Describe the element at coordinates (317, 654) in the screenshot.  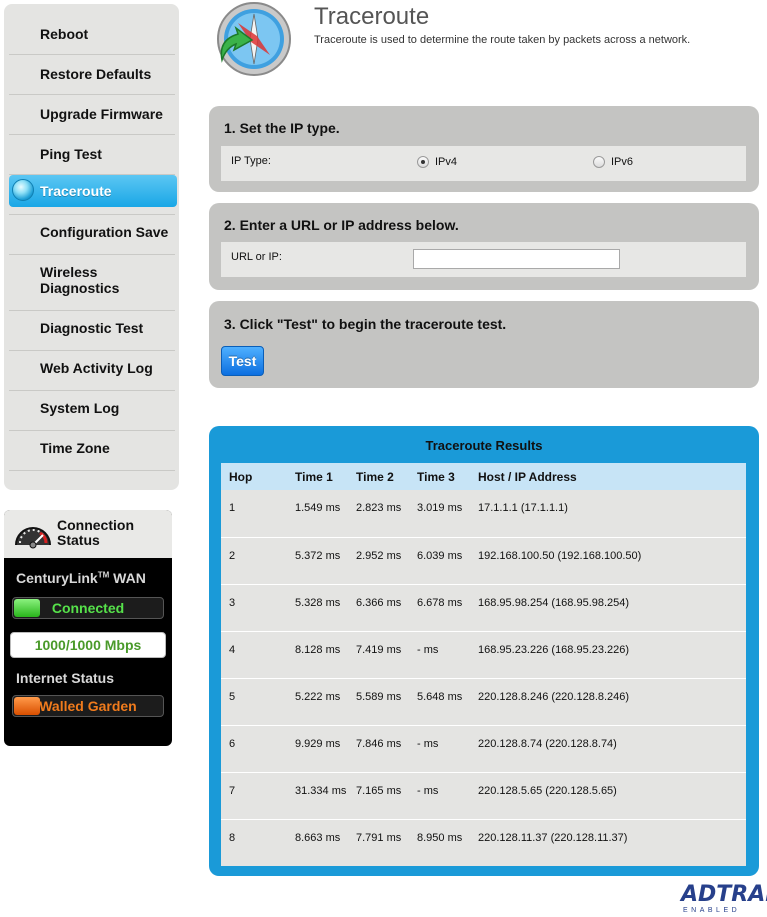
I see `table-cell: 8.128 ms` at that location.